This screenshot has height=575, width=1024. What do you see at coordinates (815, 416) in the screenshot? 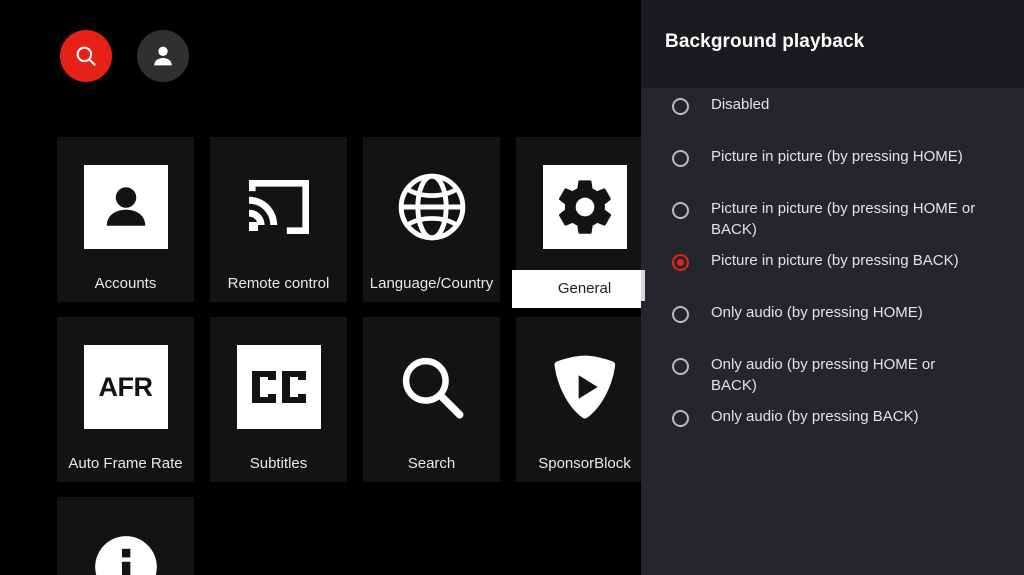
I see `option-label: Only audio (by pressing BACK)` at bounding box center [815, 416].